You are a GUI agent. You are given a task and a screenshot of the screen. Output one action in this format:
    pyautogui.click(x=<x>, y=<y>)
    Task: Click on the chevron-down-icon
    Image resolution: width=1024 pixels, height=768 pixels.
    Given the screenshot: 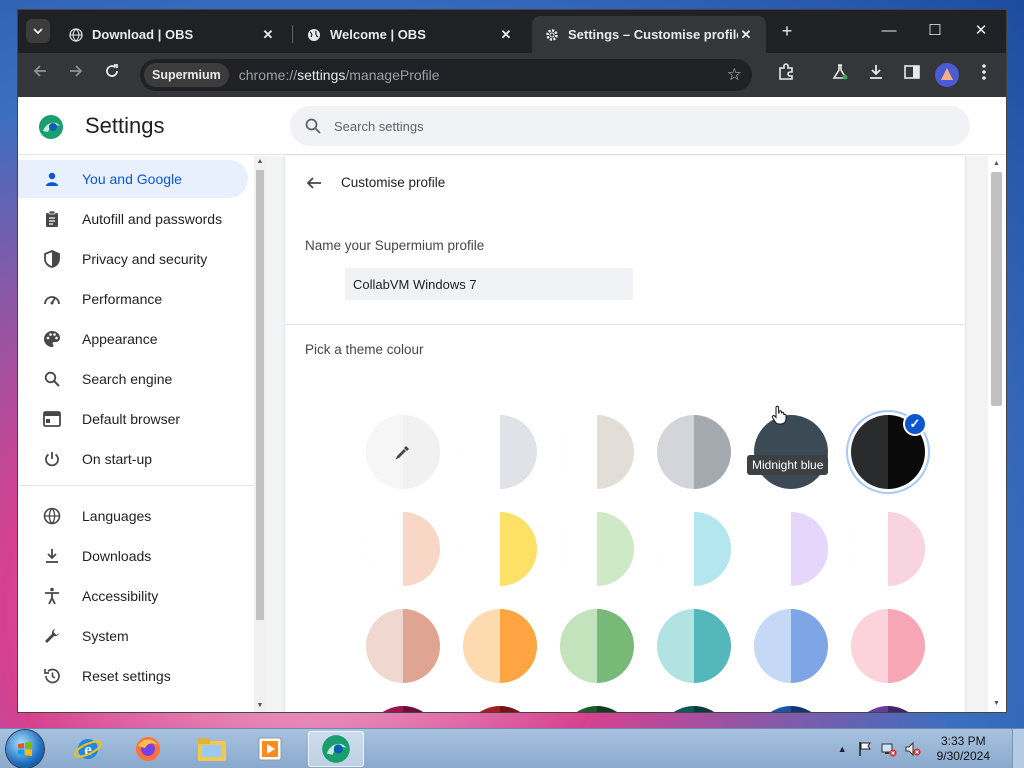 What is the action you would take?
    pyautogui.click(x=38, y=31)
    